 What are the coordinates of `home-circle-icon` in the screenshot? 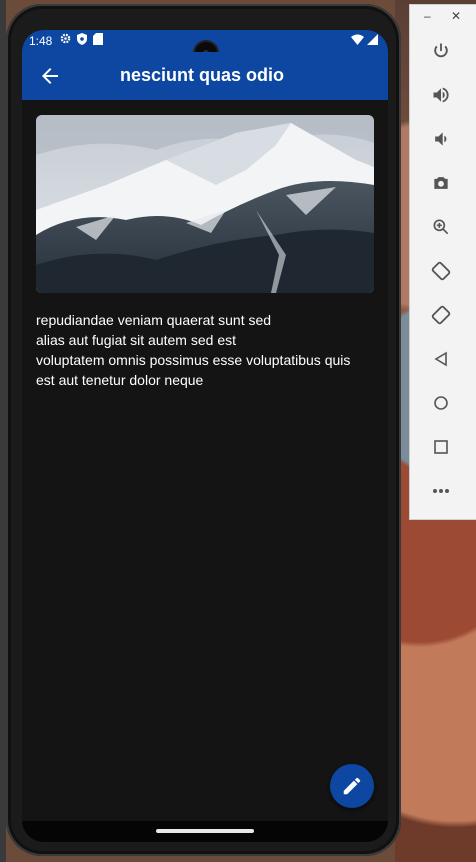 It's located at (441, 403).